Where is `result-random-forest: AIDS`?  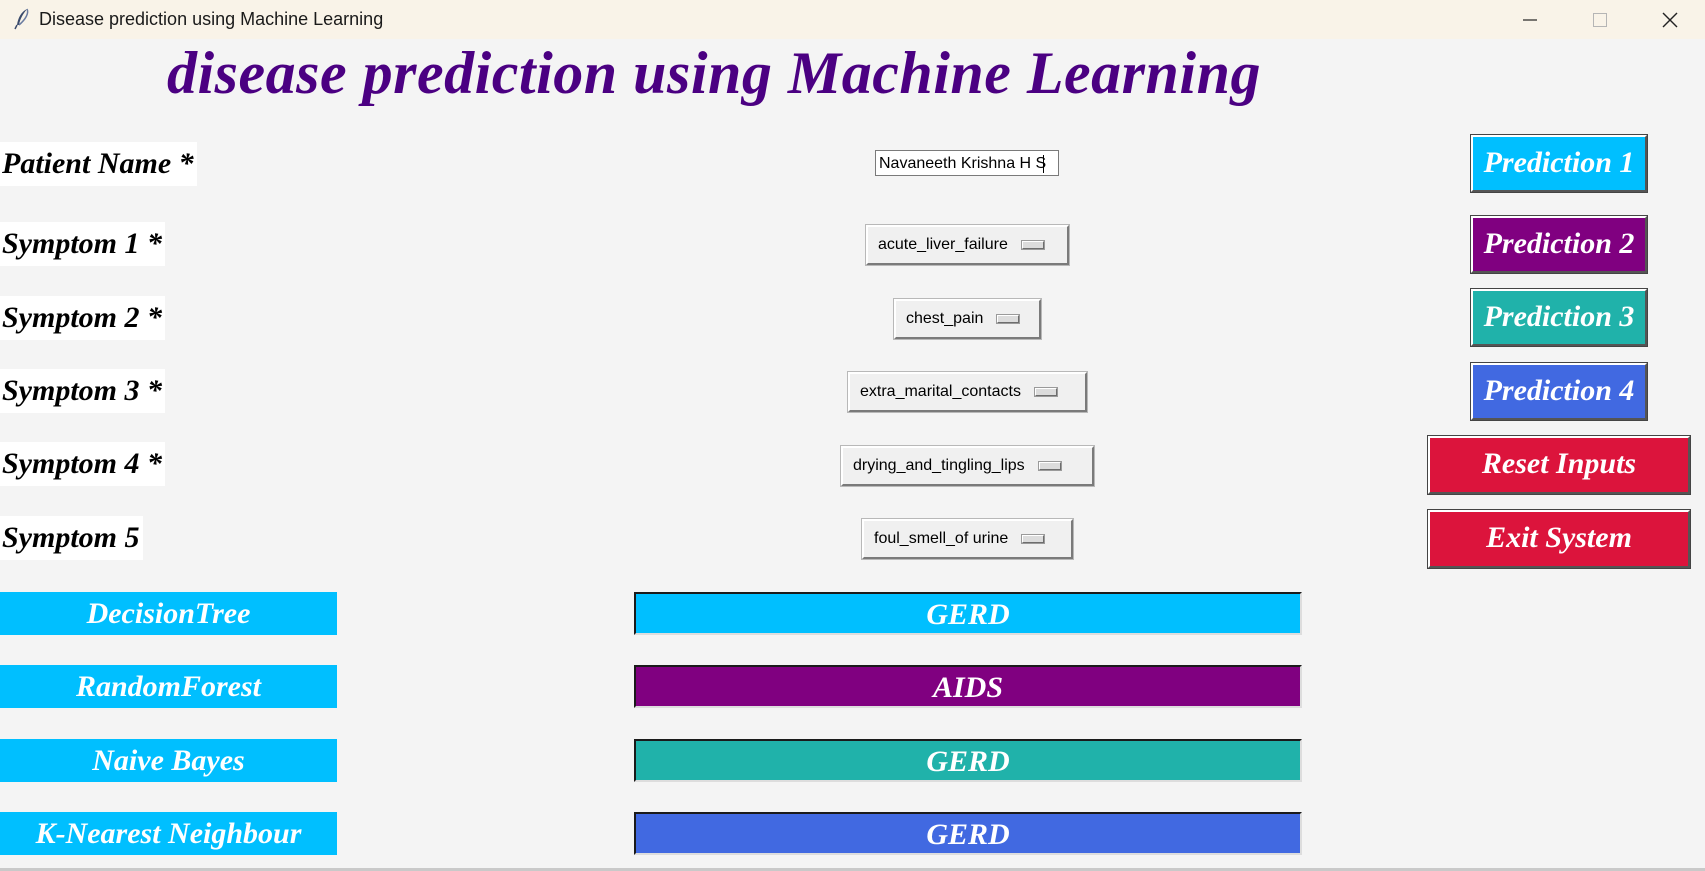 result-random-forest: AIDS is located at coordinates (968, 686).